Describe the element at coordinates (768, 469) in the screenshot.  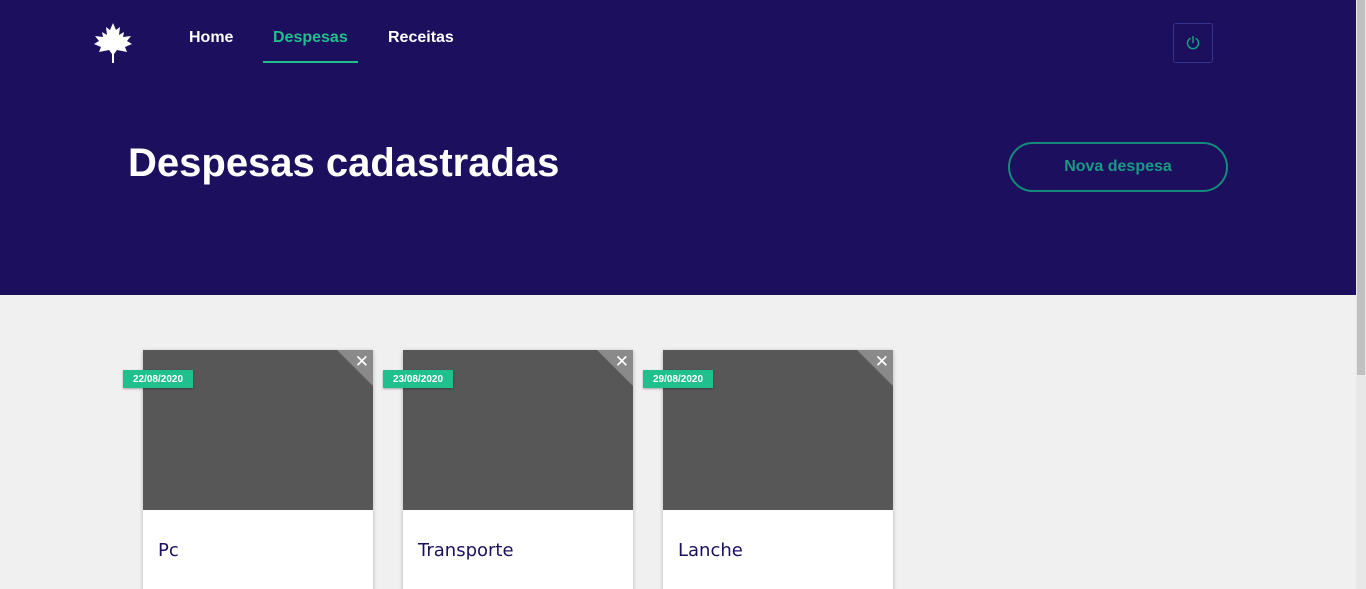
I see `expense-card: ✕ 29/08/2020 Lanche` at that location.